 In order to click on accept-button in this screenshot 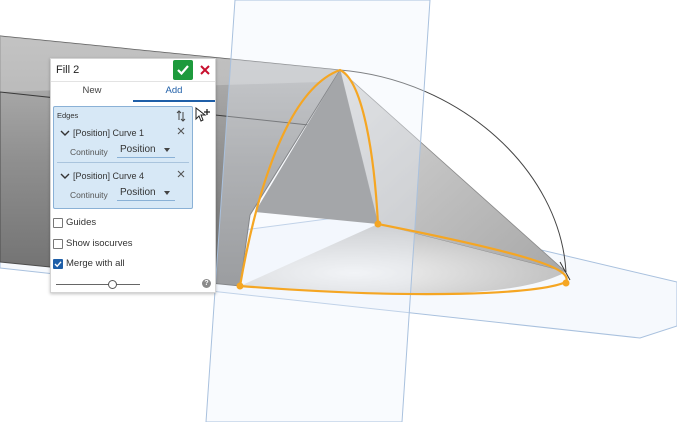, I will do `click(183, 70)`.